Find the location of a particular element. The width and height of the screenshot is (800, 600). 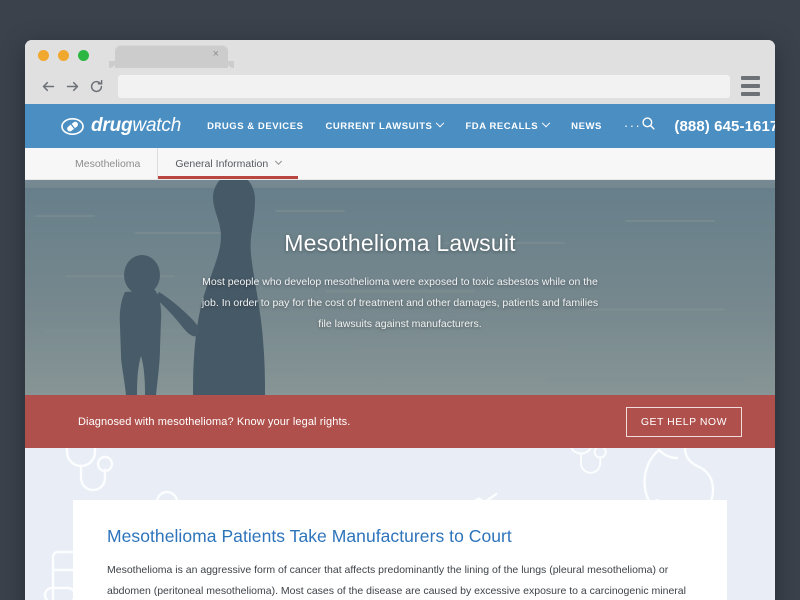

breadcrumb-item-label: Mesothelioma is located at coordinates (108, 163).